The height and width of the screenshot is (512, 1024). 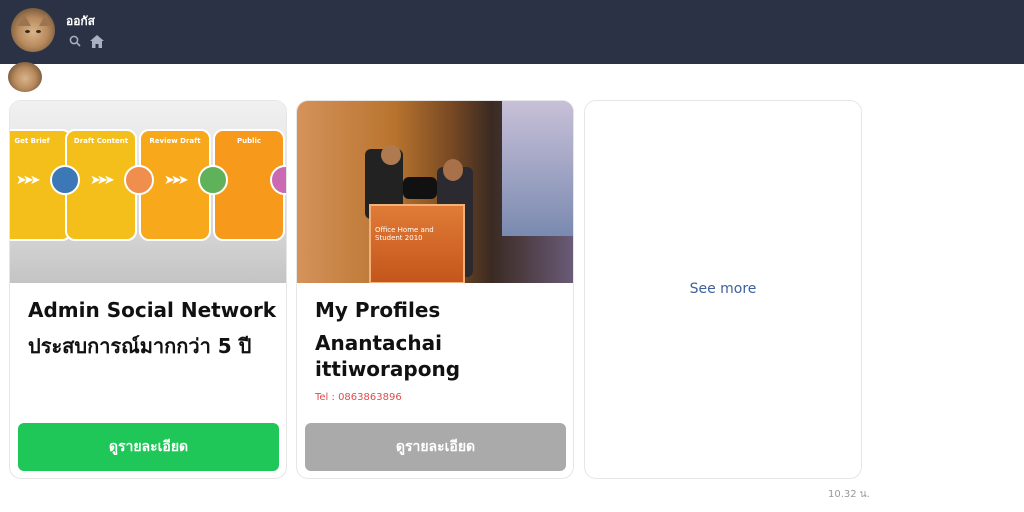 What do you see at coordinates (81, 21) in the screenshot?
I see `chat-title: ออกัส` at bounding box center [81, 21].